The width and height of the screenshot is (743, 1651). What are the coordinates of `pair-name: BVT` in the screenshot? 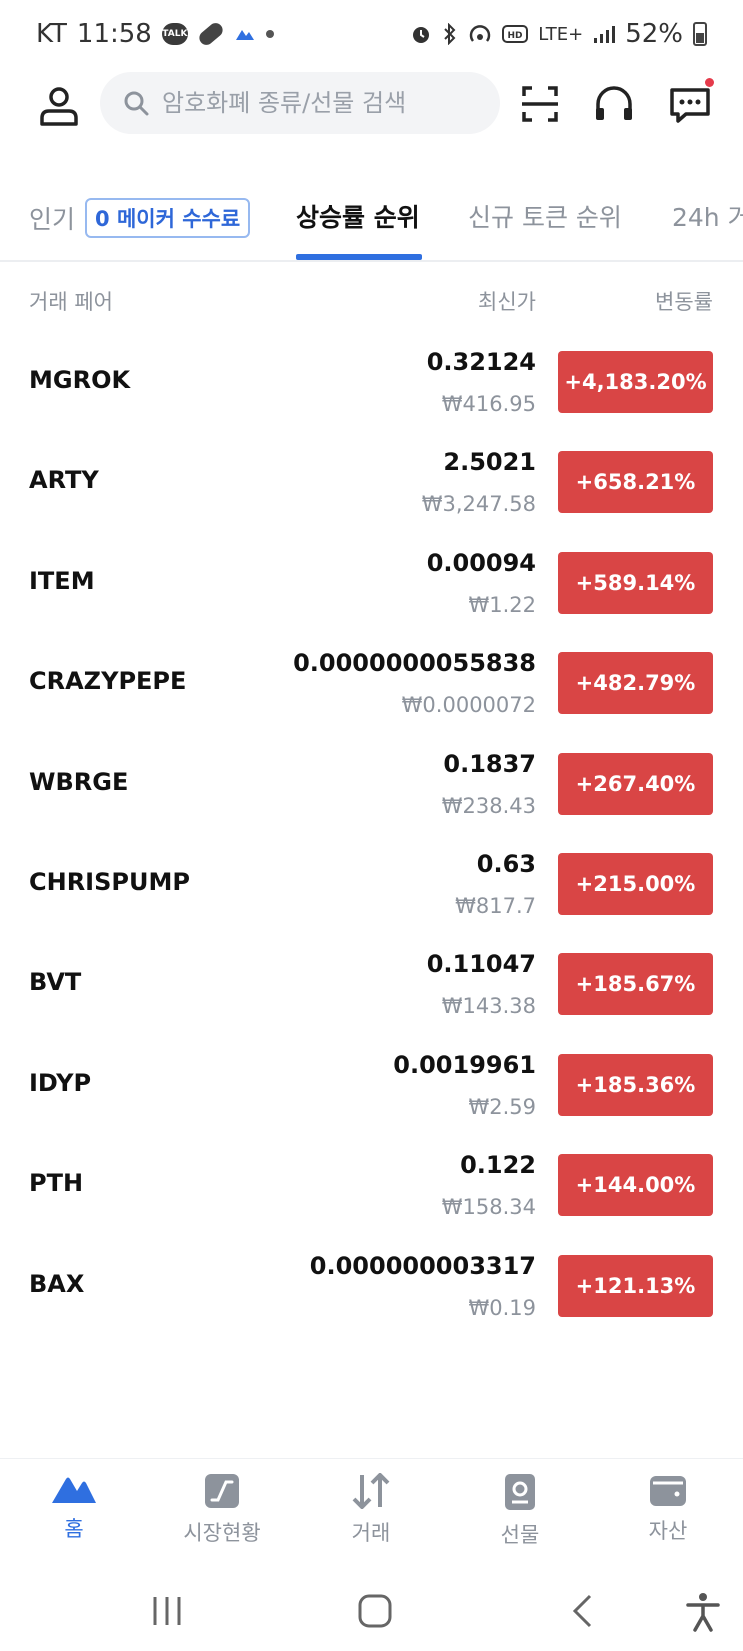 It's located at (55, 982).